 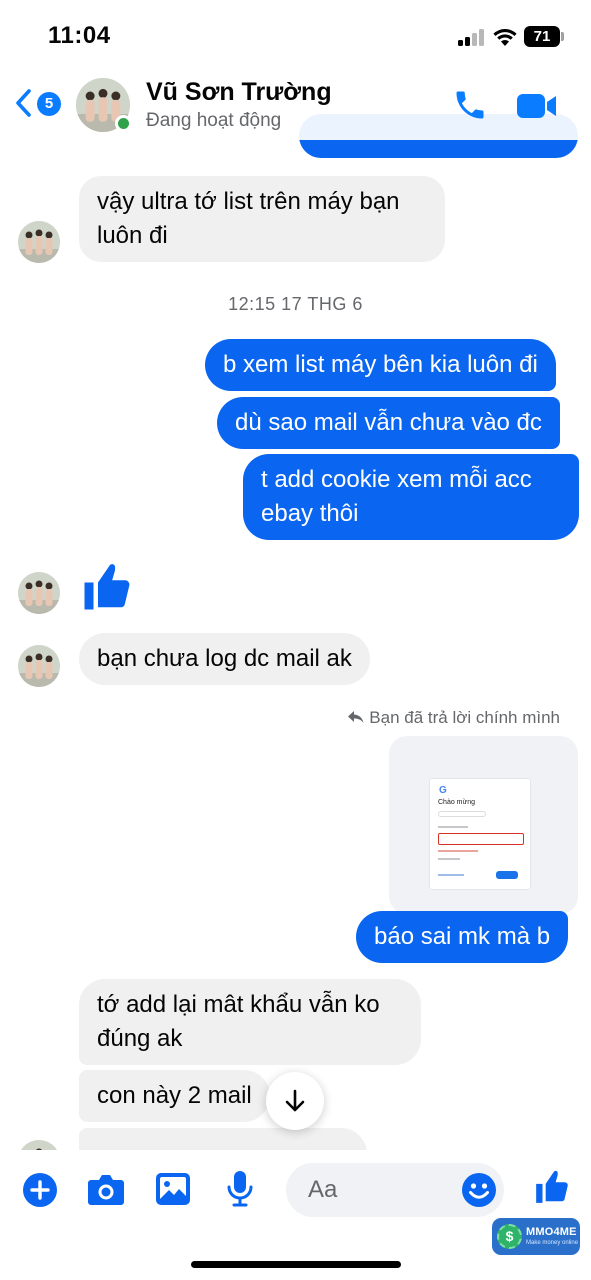 What do you see at coordinates (79, 35) in the screenshot?
I see `status-time: 11:04` at bounding box center [79, 35].